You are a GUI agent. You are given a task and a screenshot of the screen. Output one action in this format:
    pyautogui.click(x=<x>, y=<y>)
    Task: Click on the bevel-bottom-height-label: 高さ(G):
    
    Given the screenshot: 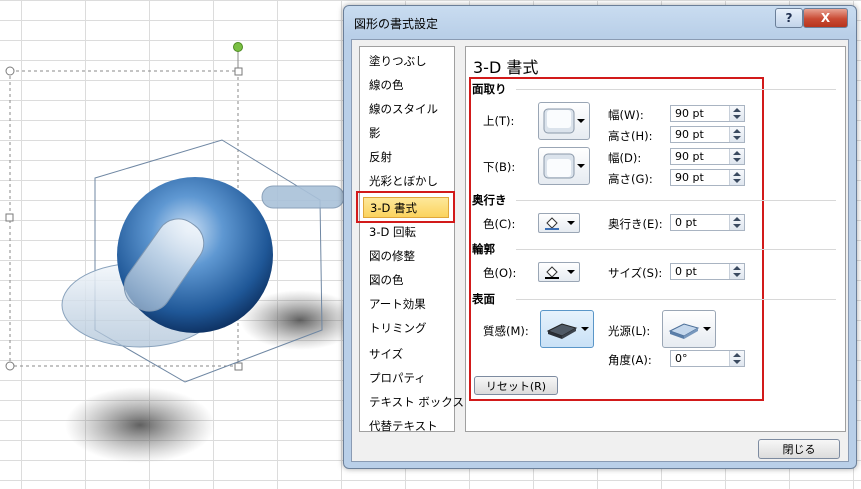 What is the action you would take?
    pyautogui.click(x=630, y=179)
    